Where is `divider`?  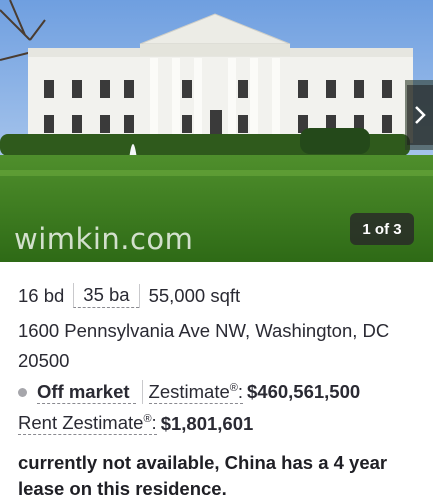
divider is located at coordinates (142, 392).